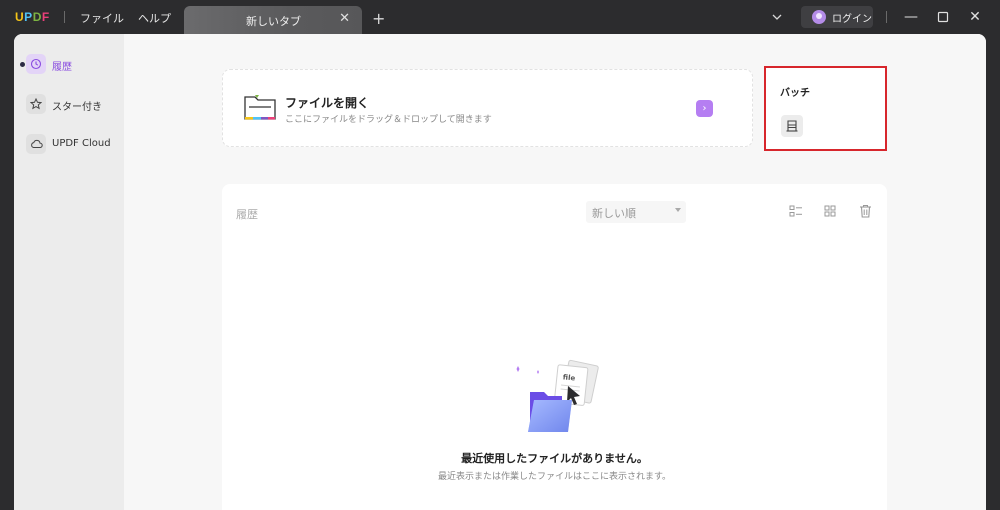  What do you see at coordinates (69, 272) in the screenshot?
I see `sidebar: 履歴 スター付き UPDF Cloud` at bounding box center [69, 272].